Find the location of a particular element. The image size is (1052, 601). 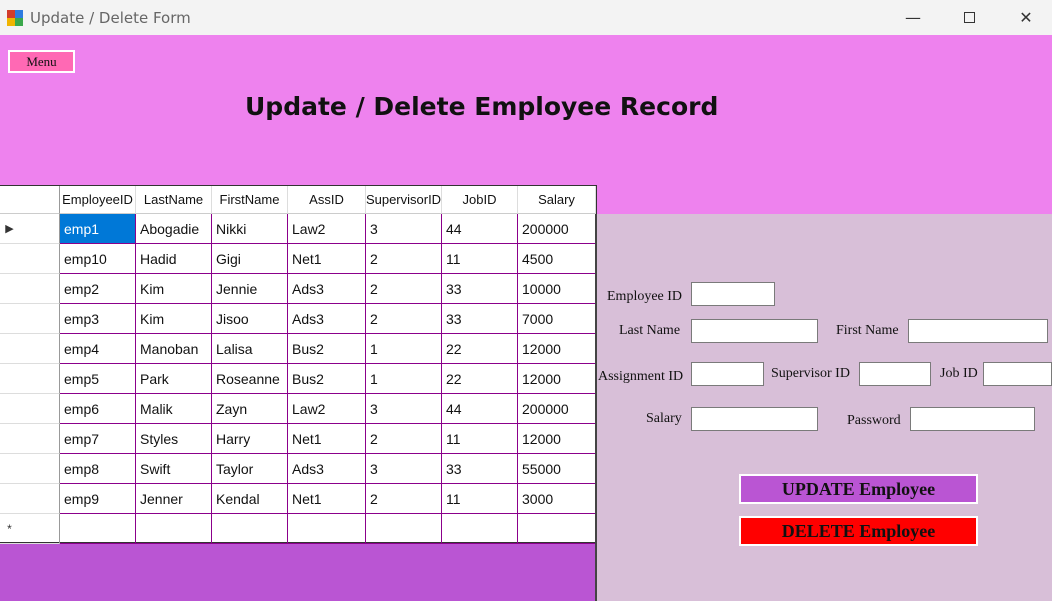

table-cell: emp3 is located at coordinates (98, 319).